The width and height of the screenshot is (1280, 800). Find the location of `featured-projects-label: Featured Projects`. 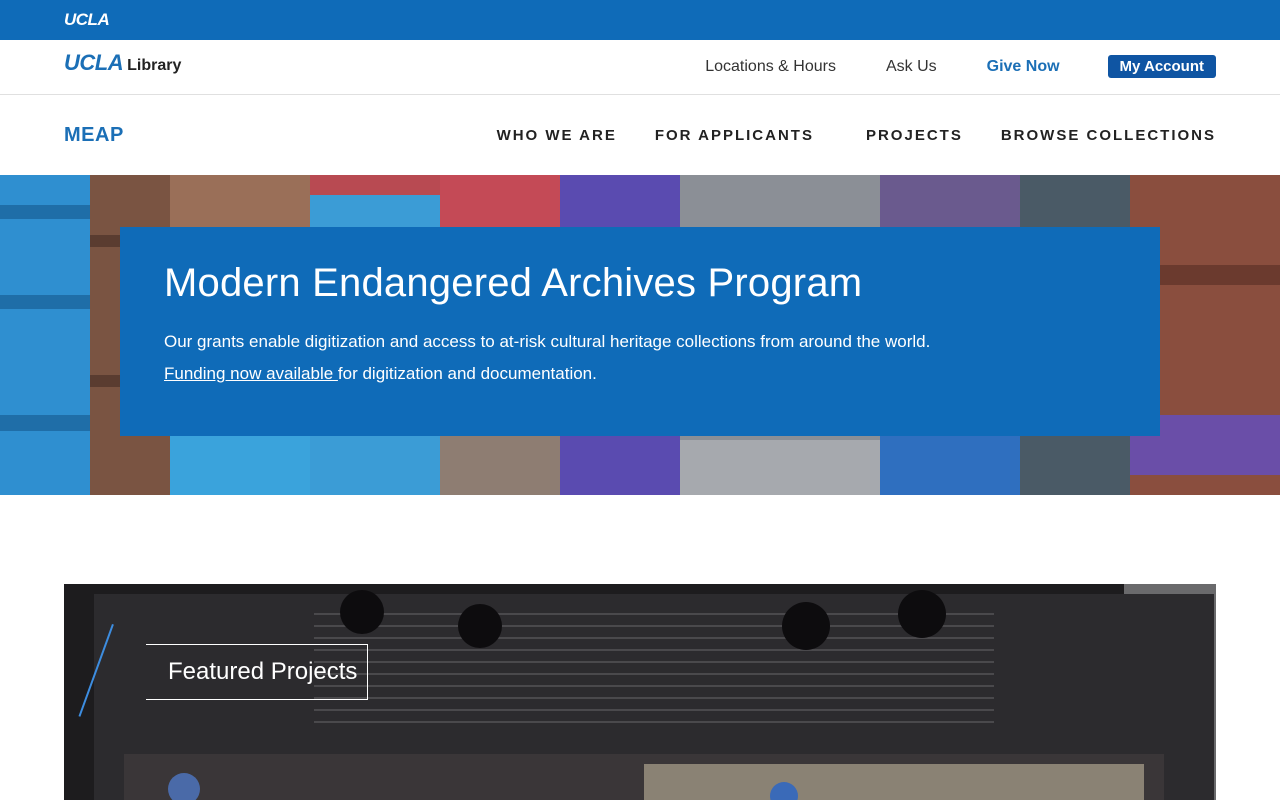

featured-projects-label: Featured Projects is located at coordinates (257, 672).